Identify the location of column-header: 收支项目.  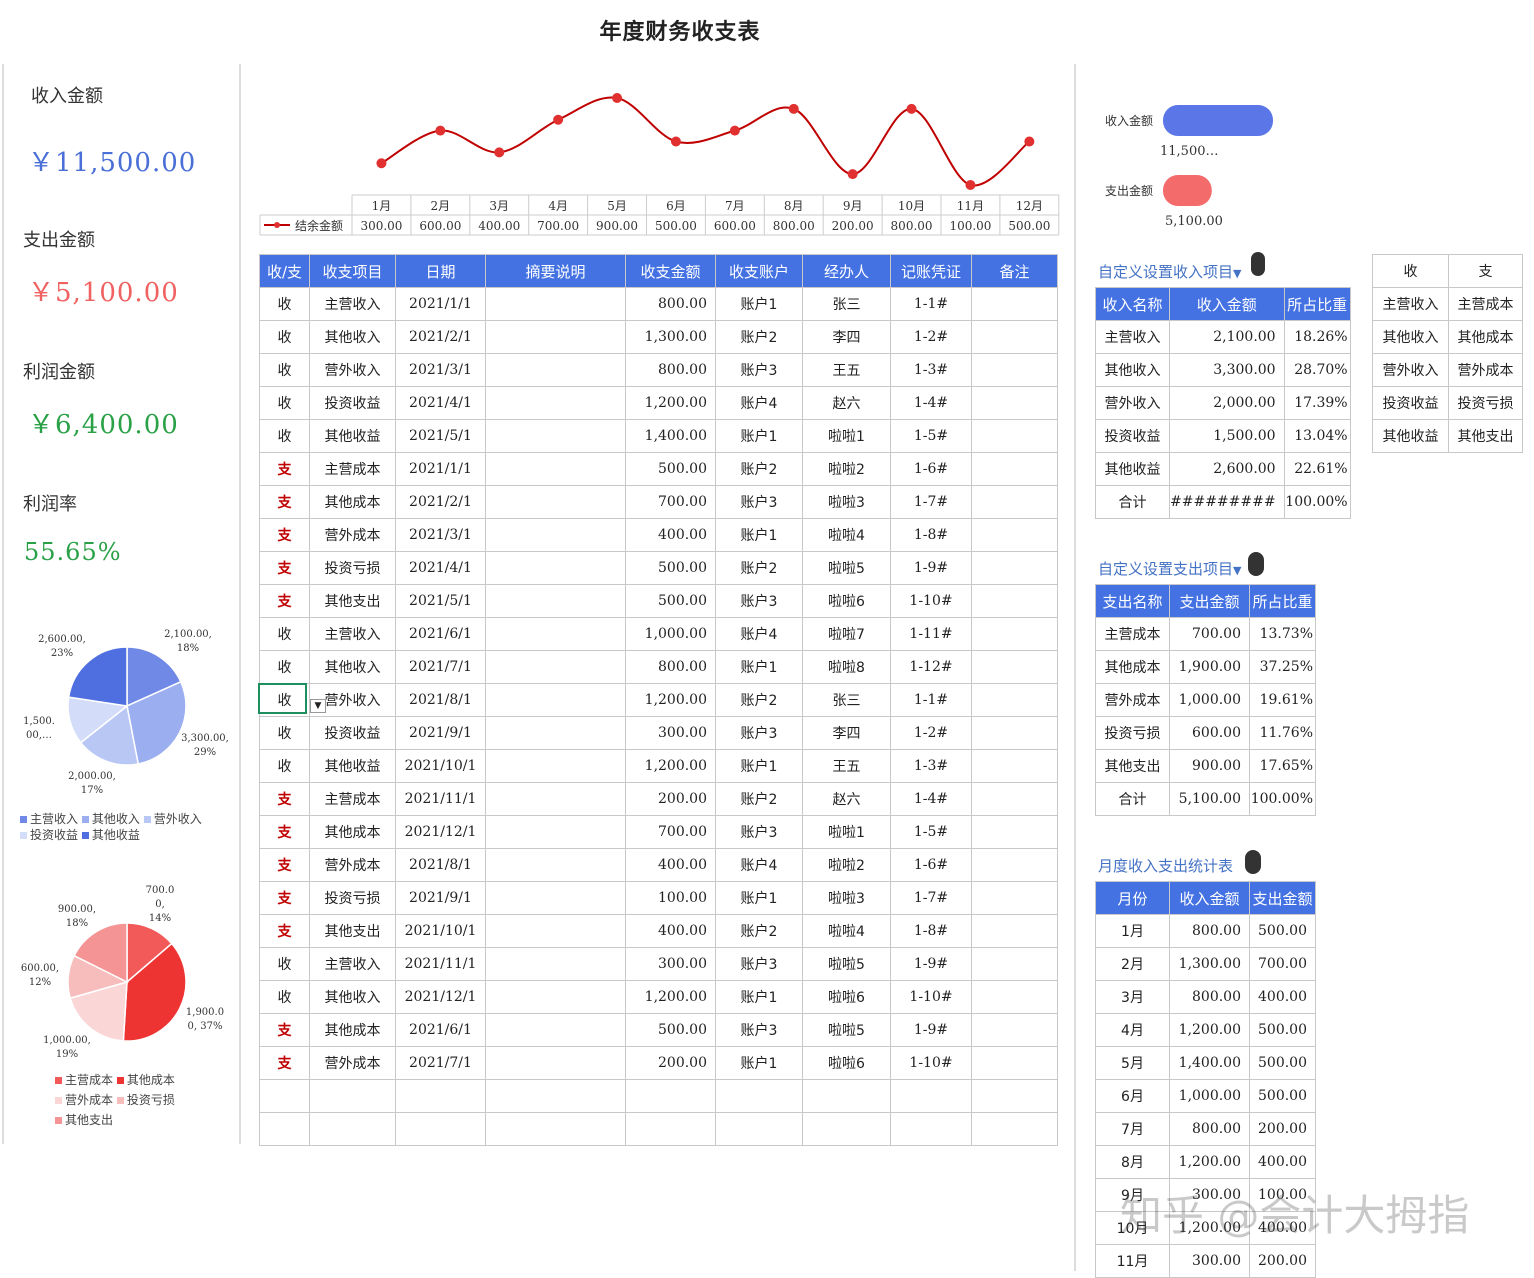
(352, 271).